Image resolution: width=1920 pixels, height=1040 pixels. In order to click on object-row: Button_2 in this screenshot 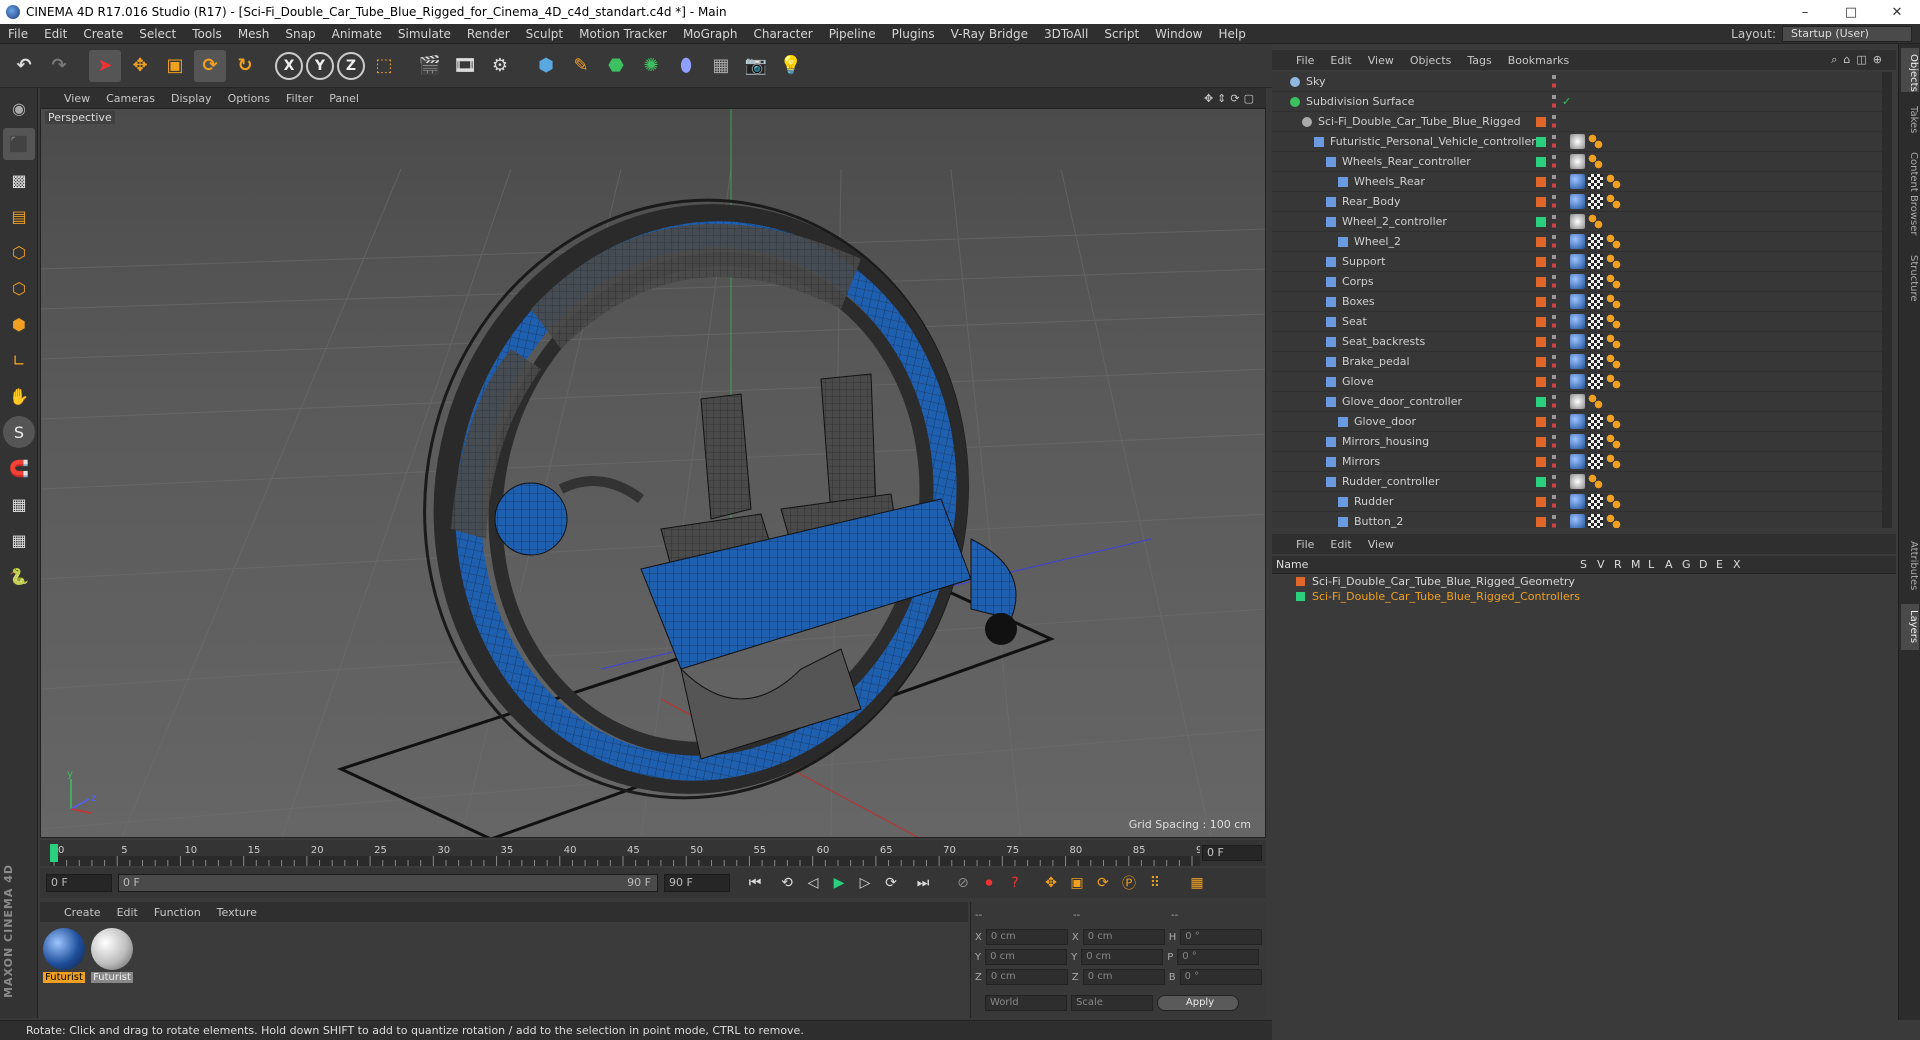, I will do `click(1577, 520)`.